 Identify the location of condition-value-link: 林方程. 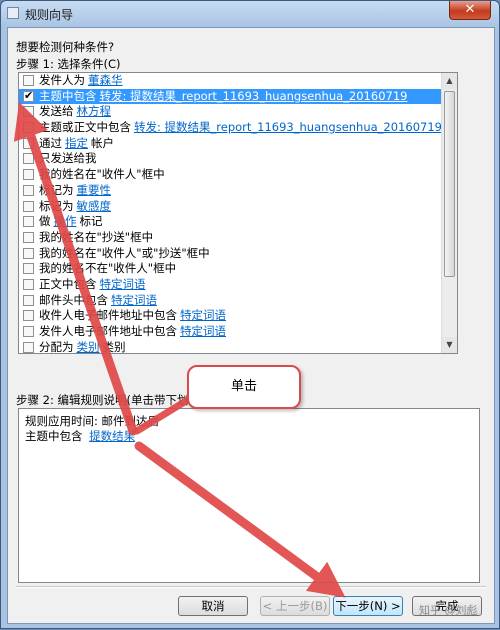
(94, 111).